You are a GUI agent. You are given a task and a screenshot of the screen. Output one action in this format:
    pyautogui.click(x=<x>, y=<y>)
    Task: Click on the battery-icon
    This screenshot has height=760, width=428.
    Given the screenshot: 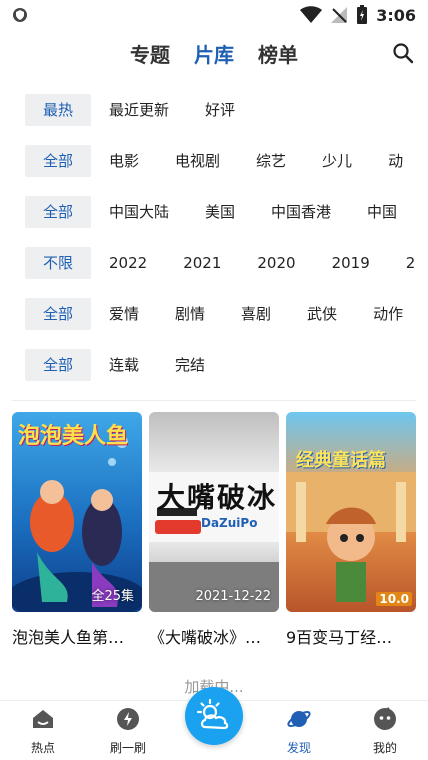 What is the action you would take?
    pyautogui.click(x=362, y=14)
    